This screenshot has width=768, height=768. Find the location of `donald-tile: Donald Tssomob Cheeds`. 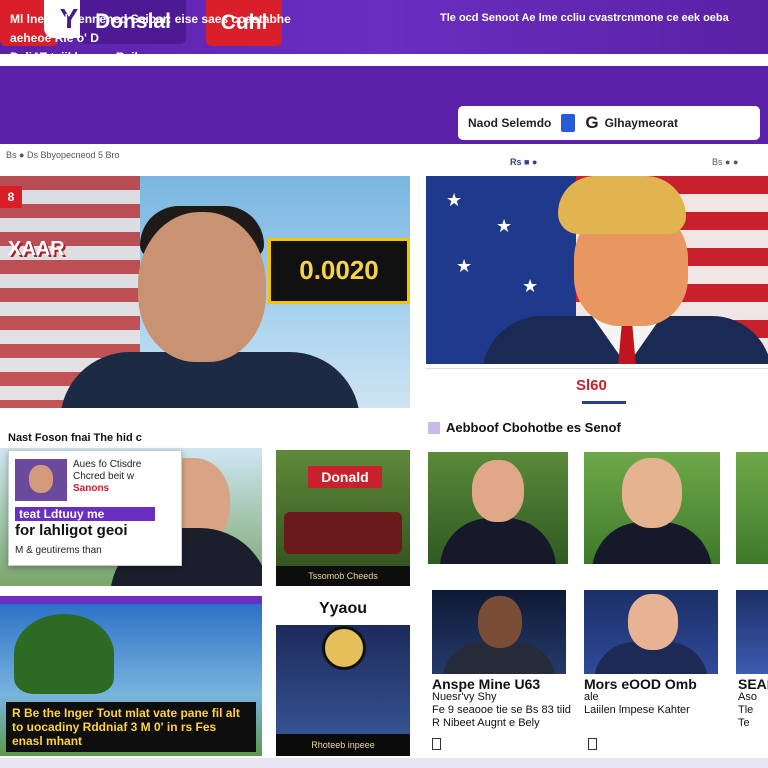

donald-tile: Donald Tssomob Cheeds is located at coordinates (343, 518).